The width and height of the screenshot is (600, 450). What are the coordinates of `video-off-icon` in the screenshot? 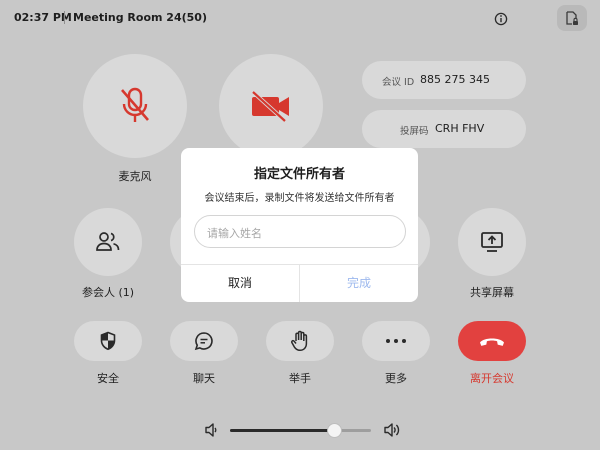 It's located at (270, 106).